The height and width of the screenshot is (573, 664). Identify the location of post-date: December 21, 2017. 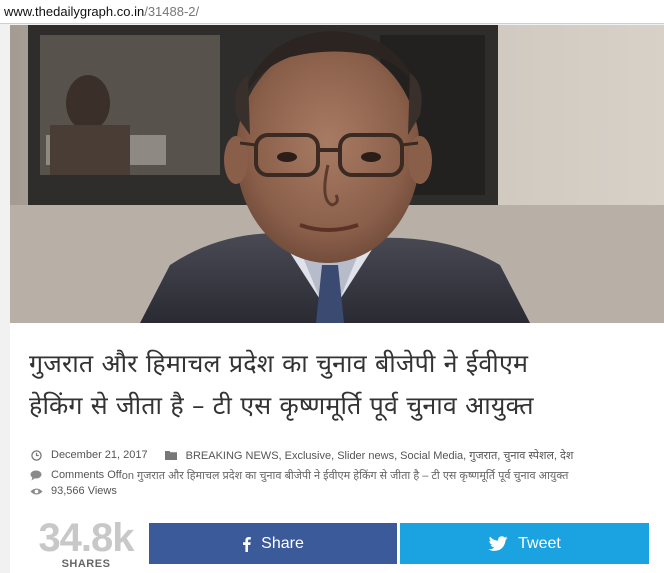
(99, 455).